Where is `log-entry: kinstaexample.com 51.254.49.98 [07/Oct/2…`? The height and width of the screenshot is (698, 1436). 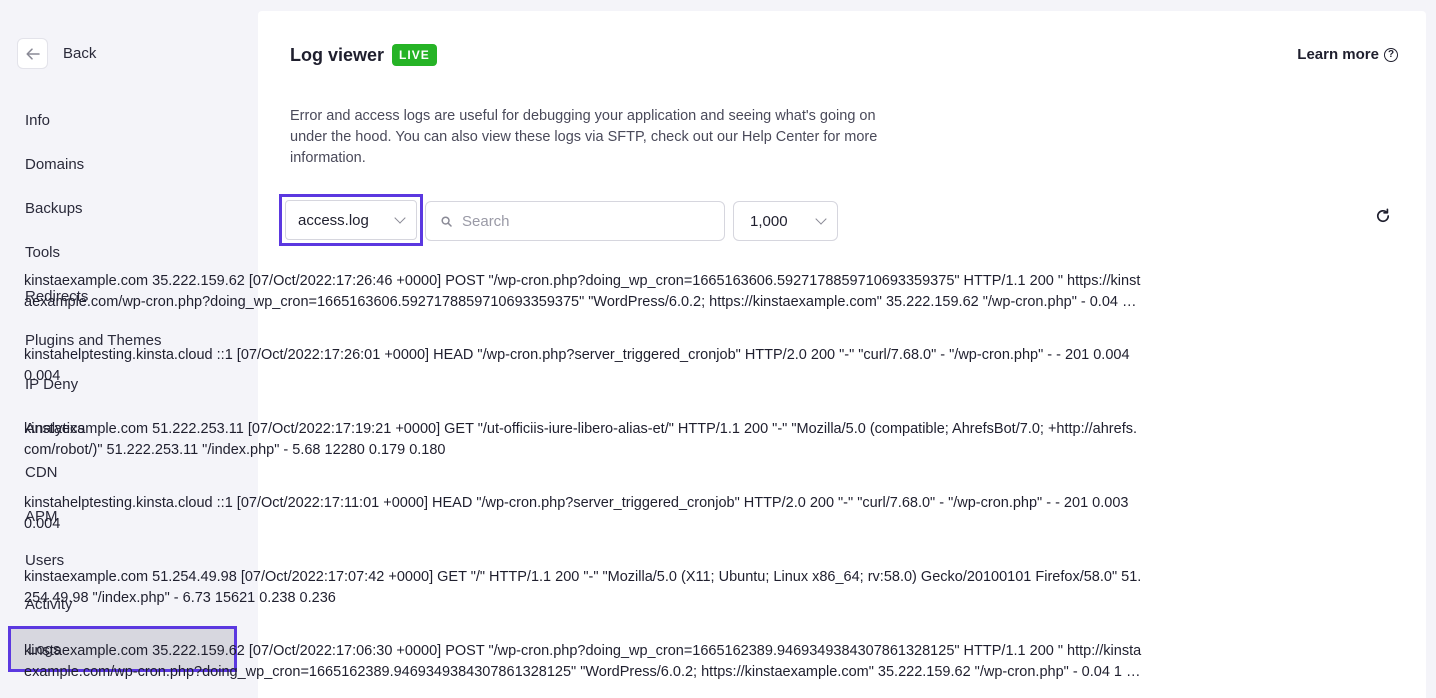
log-entry: kinstaexample.com 51.254.49.98 [07/Oct/2… is located at coordinates (583, 587).